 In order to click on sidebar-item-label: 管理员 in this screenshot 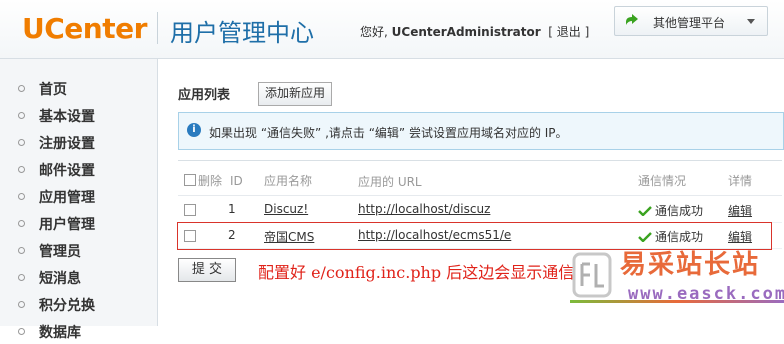, I will do `click(60, 252)`.